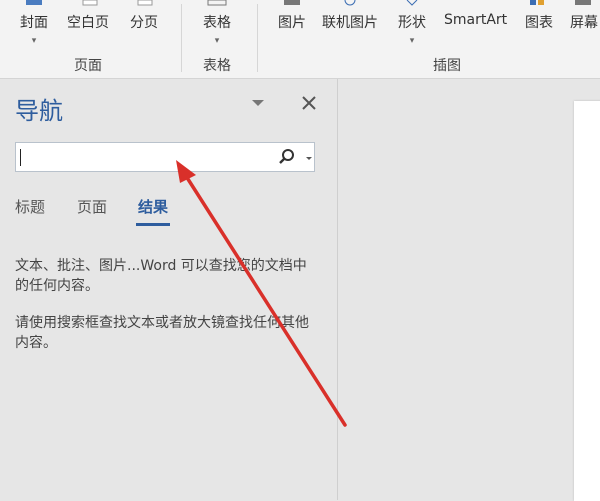 The height and width of the screenshot is (501, 600). I want to click on online-picture-icon, so click(350, 3).